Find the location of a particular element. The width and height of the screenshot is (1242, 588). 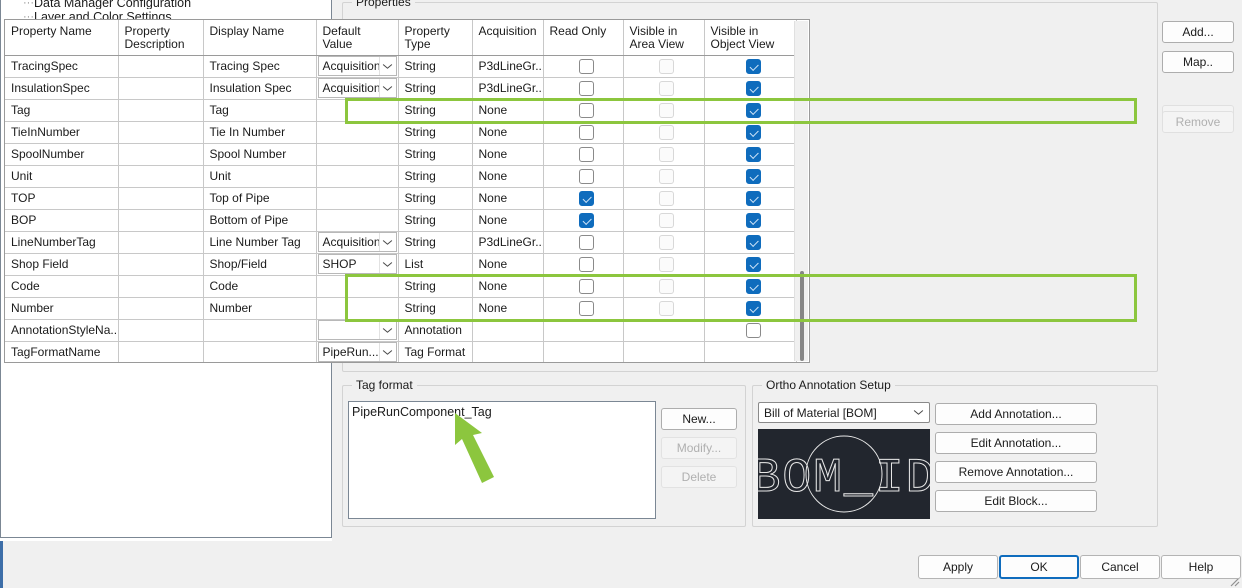

grid-scrollbar-thumb is located at coordinates (802, 316).